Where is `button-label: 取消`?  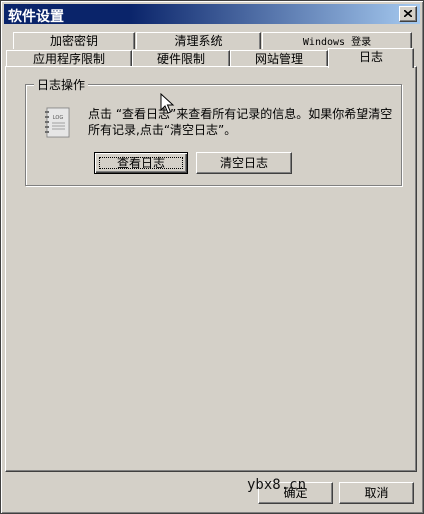 button-label: 取消 is located at coordinates (376, 493).